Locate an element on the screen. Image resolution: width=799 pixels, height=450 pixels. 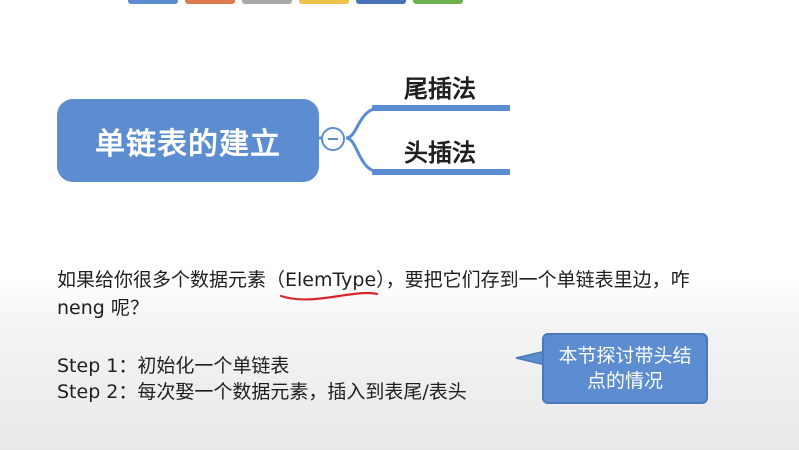
callout-note: 本节探讨带头结点的情况 is located at coordinates (625, 368).